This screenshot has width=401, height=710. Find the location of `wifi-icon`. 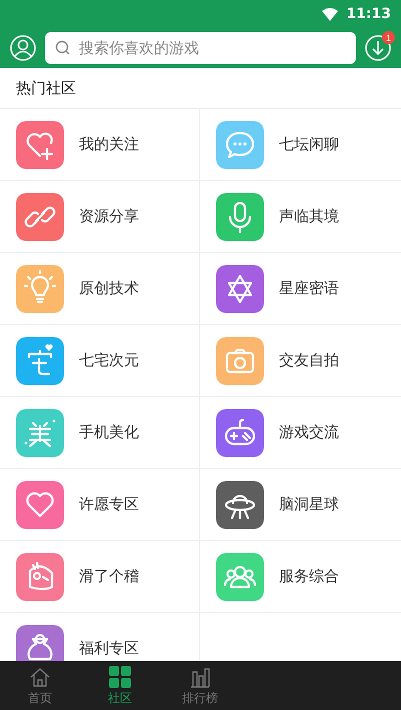

wifi-icon is located at coordinates (330, 14).